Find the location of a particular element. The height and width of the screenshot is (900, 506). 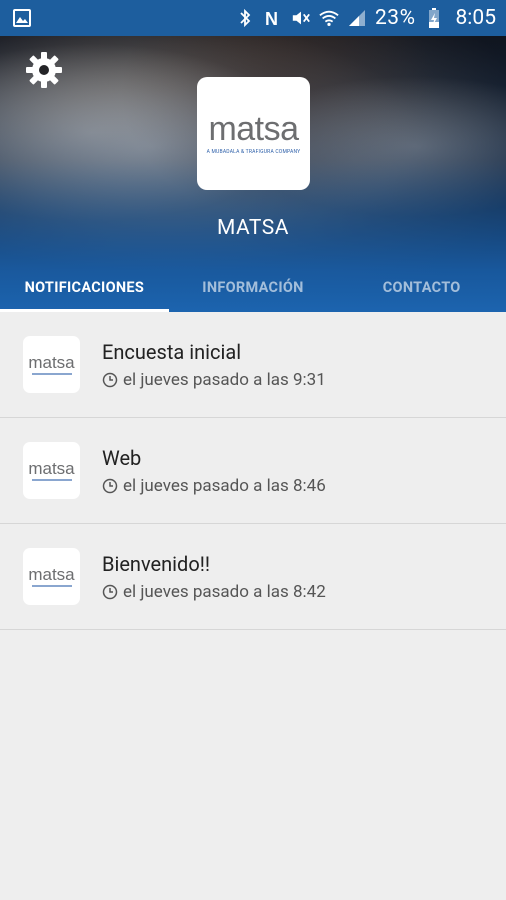

battery-icon is located at coordinates (434, 18).